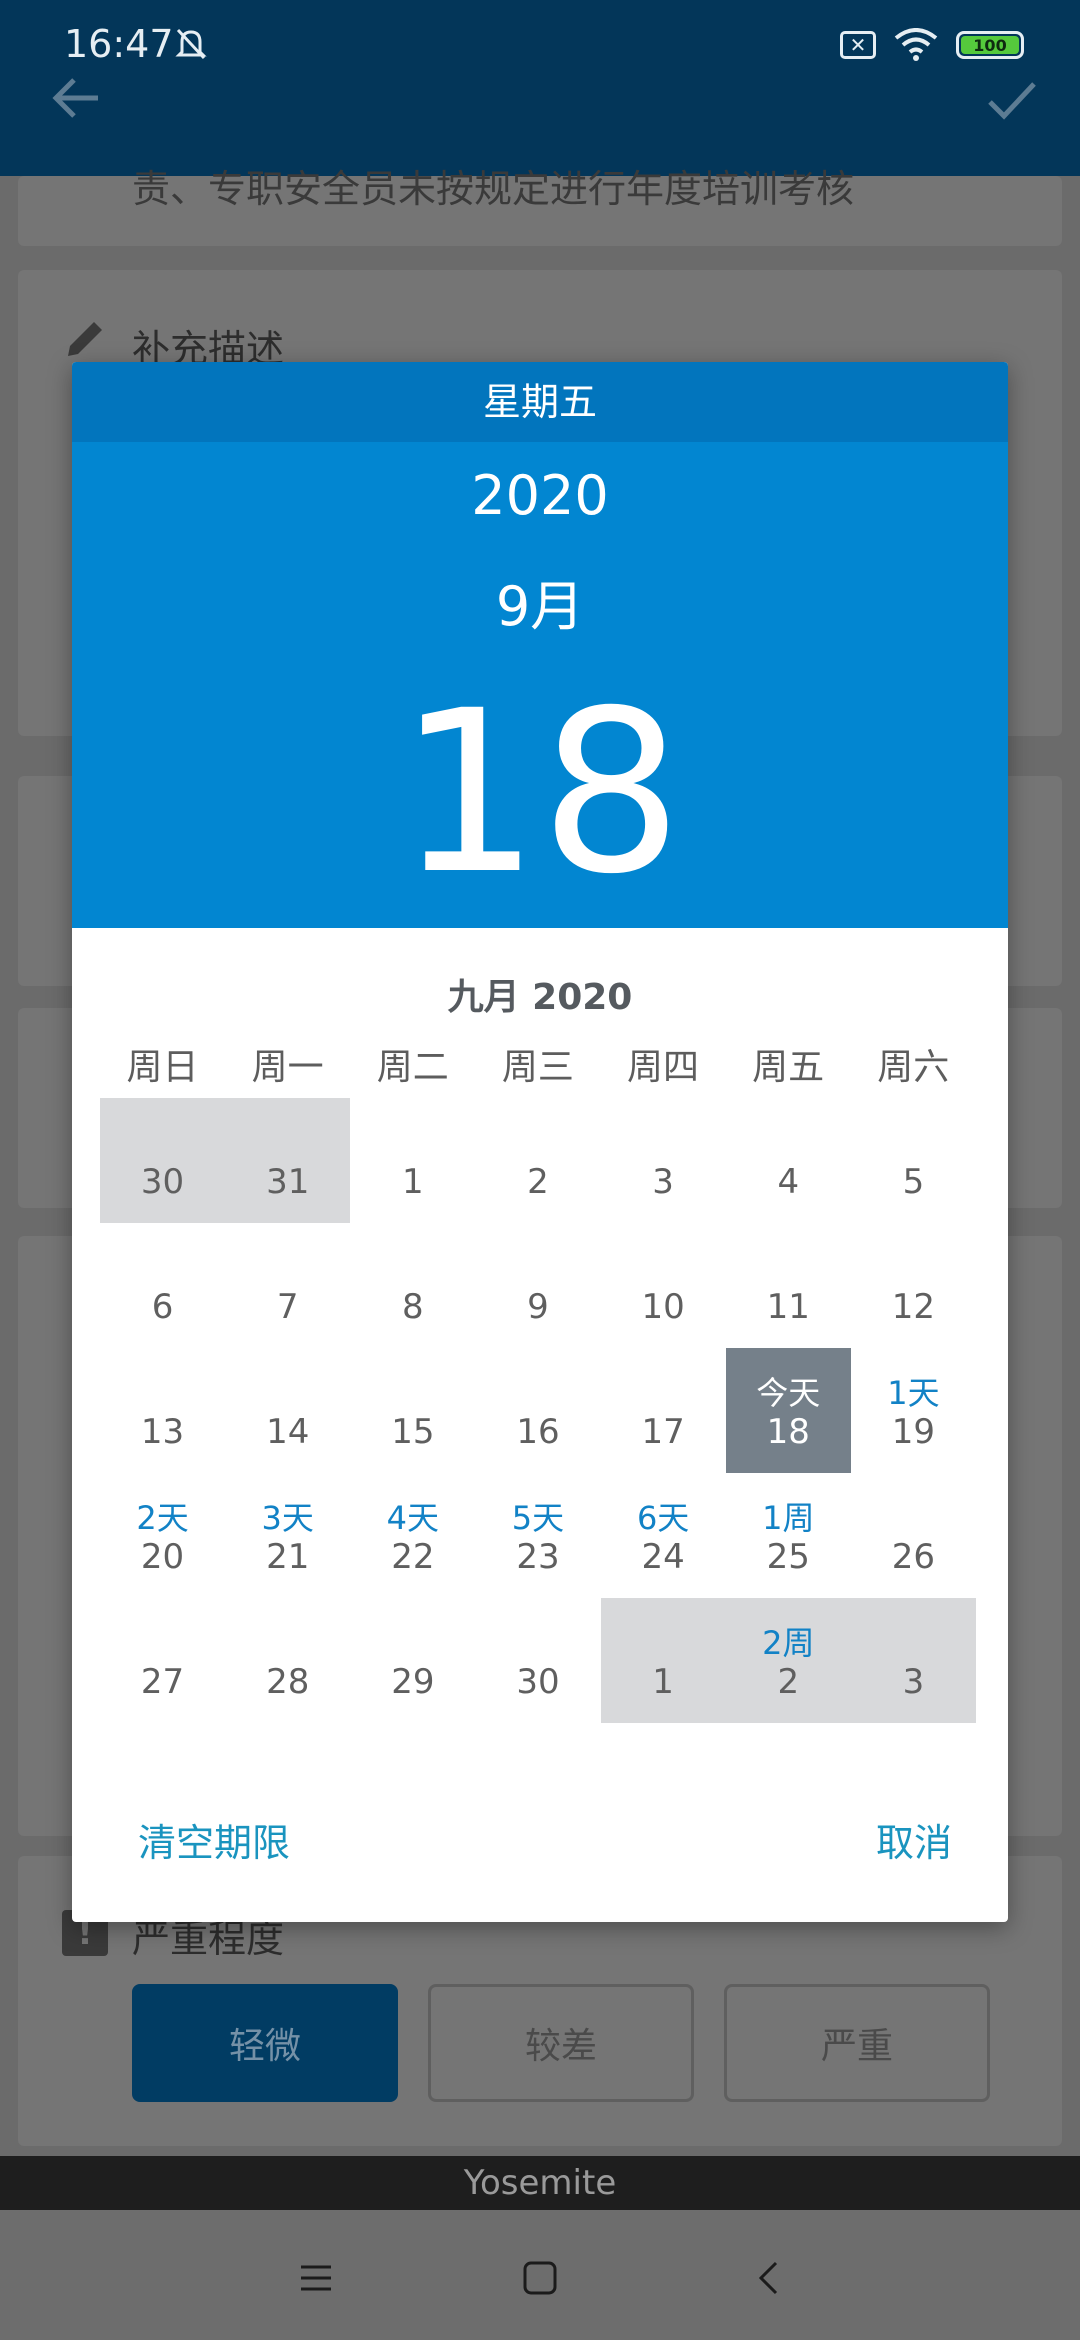 The width and height of the screenshot is (1080, 2340). I want to click on calendar-day: 29, so click(412, 1660).